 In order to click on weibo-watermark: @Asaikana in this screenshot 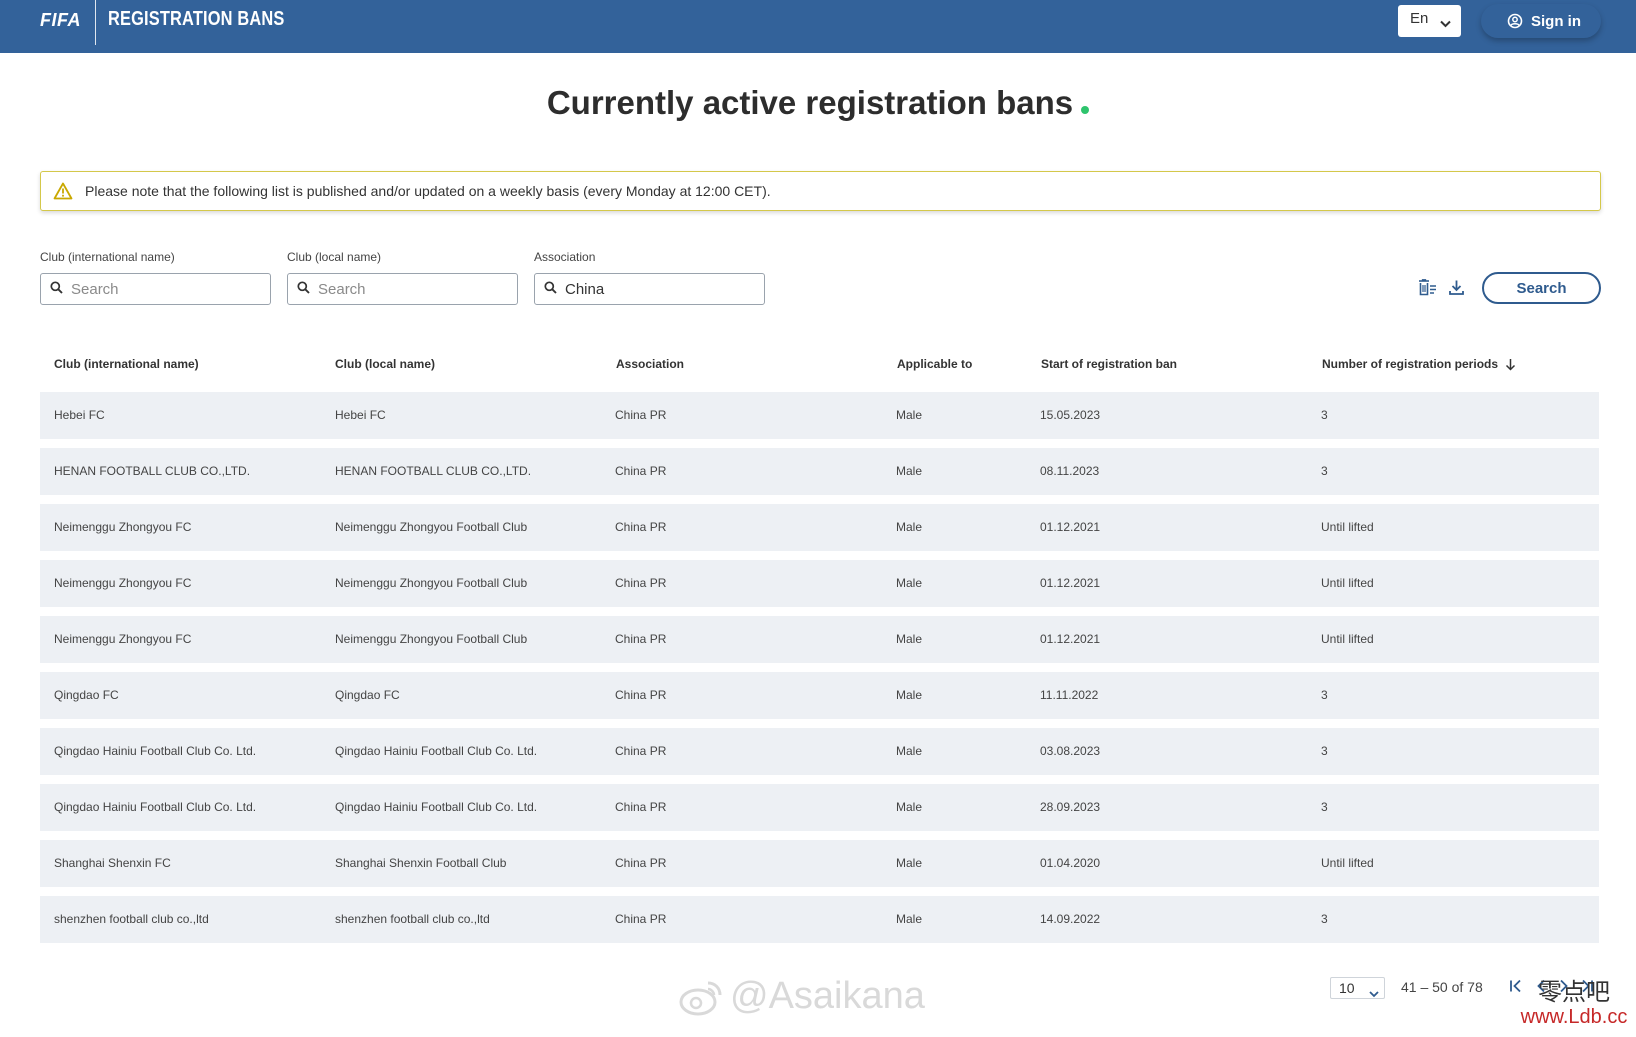, I will do `click(801, 996)`.